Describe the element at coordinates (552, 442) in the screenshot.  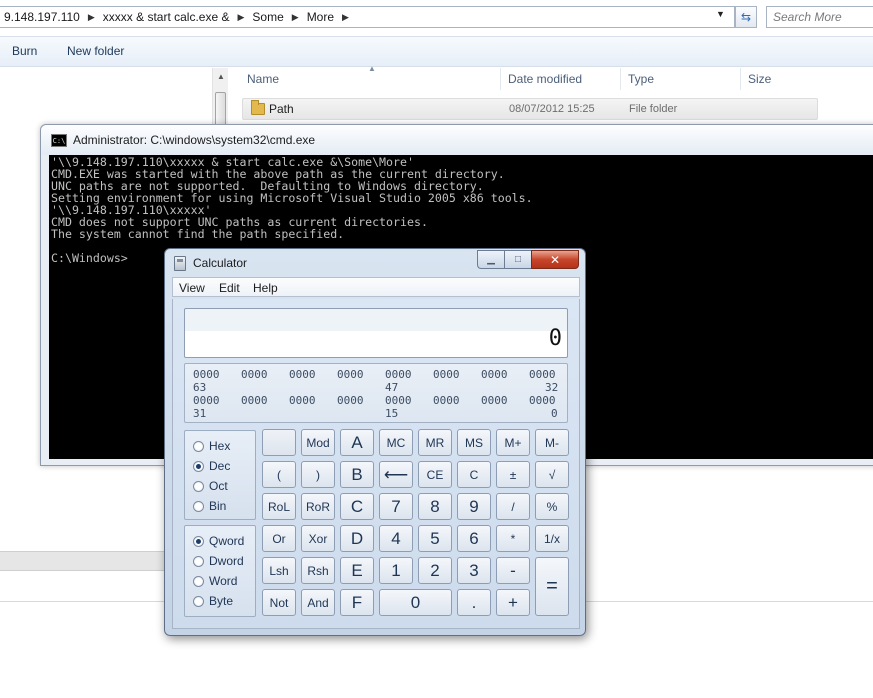
I see `m-minus-key: M-` at that location.